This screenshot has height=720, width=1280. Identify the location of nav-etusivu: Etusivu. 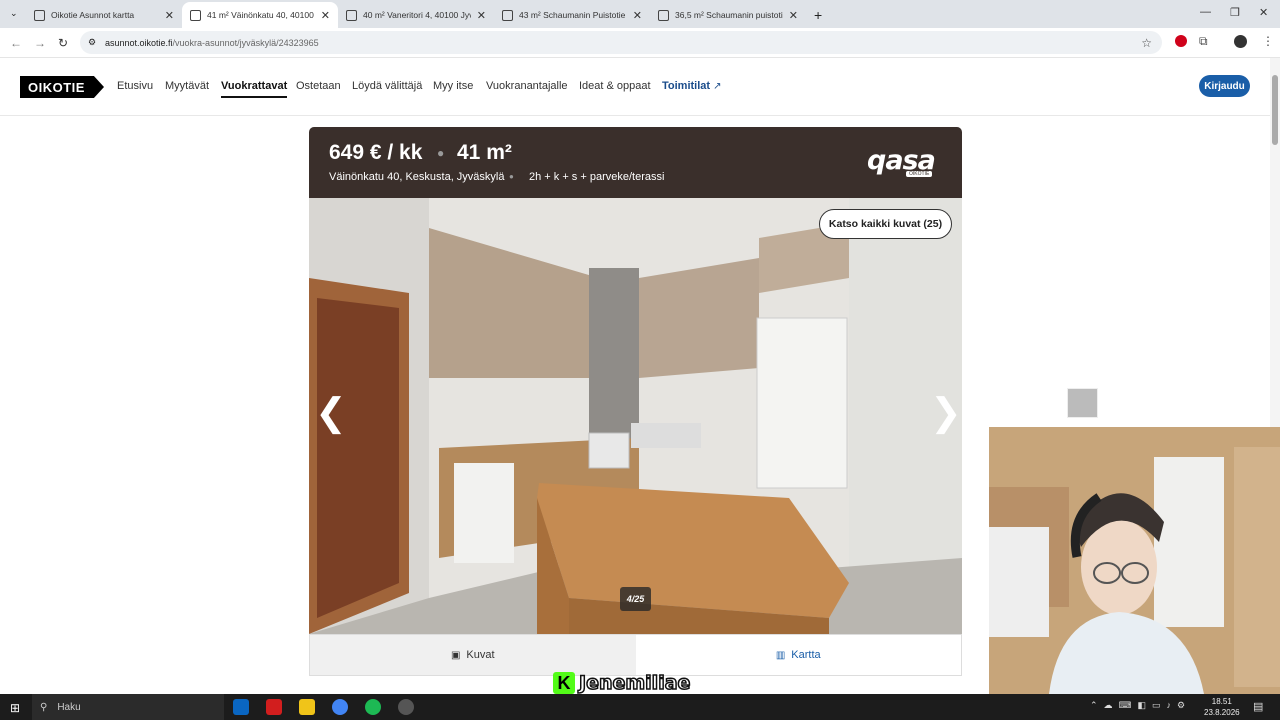
(135, 86).